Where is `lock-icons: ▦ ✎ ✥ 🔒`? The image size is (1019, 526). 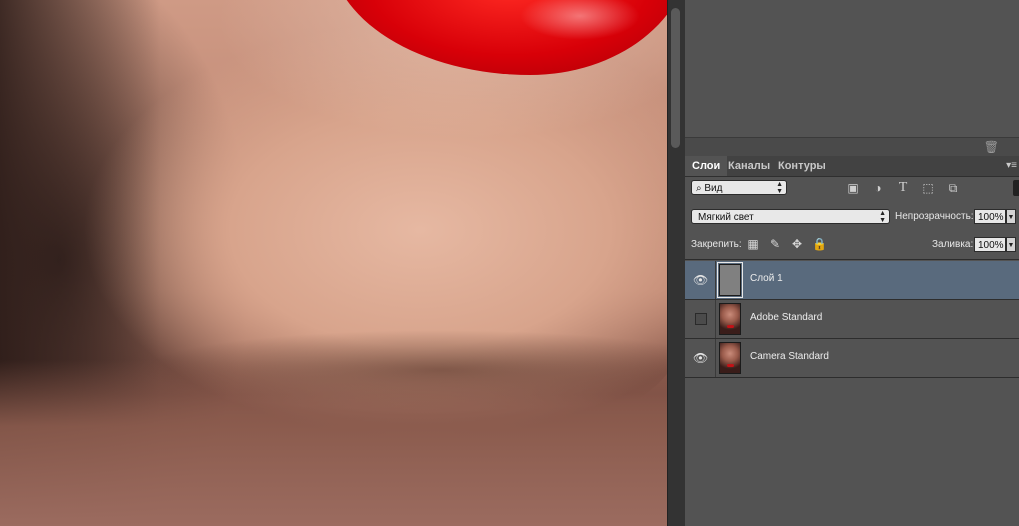 lock-icons: ▦ ✎ ✥ 🔒 is located at coordinates (786, 244).